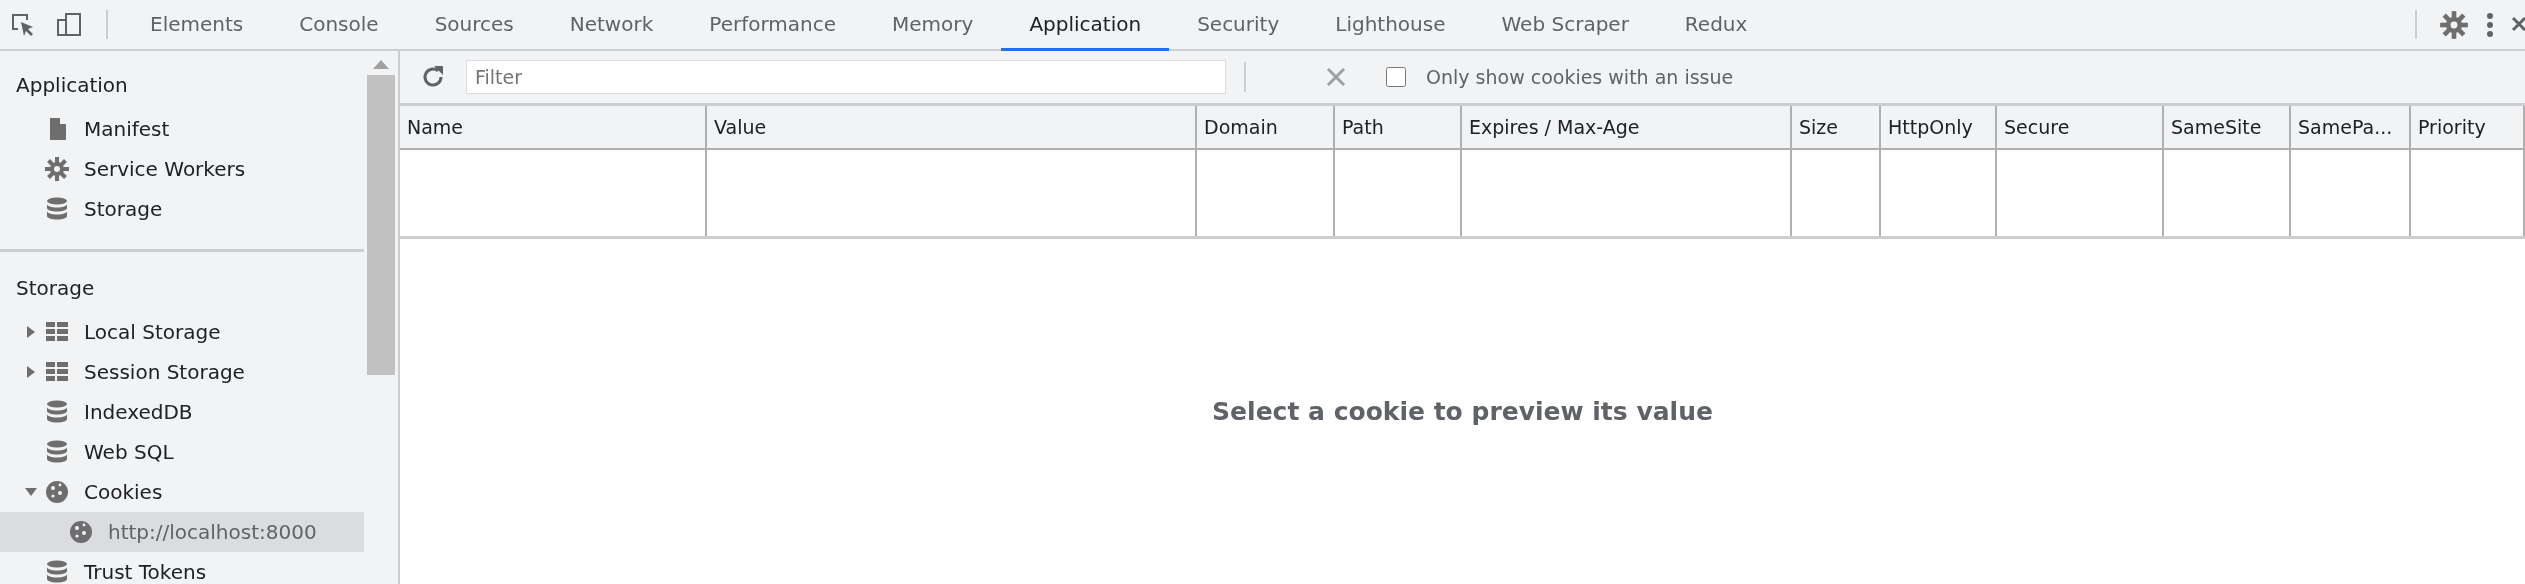  Describe the element at coordinates (182, 568) in the screenshot. I see `sidebar-item: Trust Tokens` at that location.